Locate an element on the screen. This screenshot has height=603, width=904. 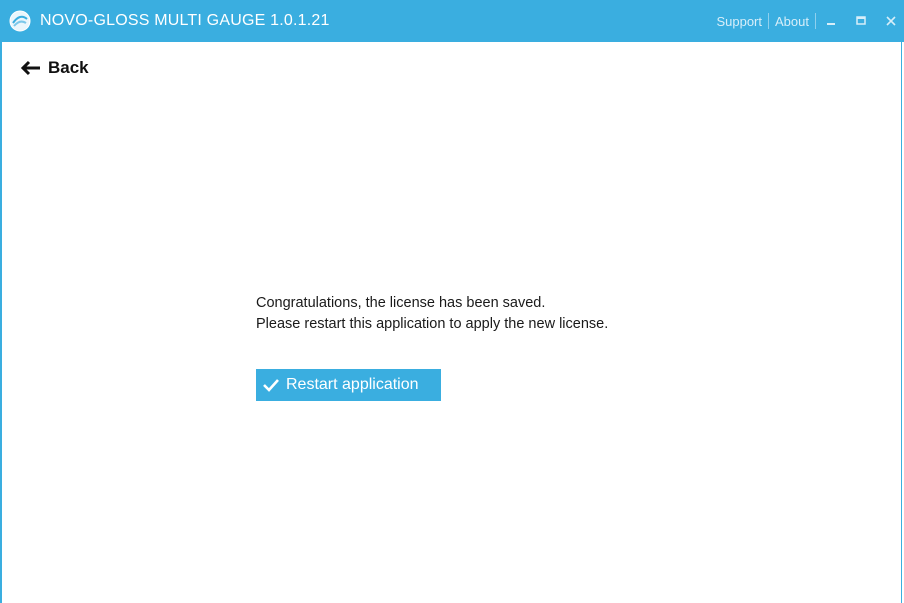
restart-label: Restart application is located at coordinates (352, 384).